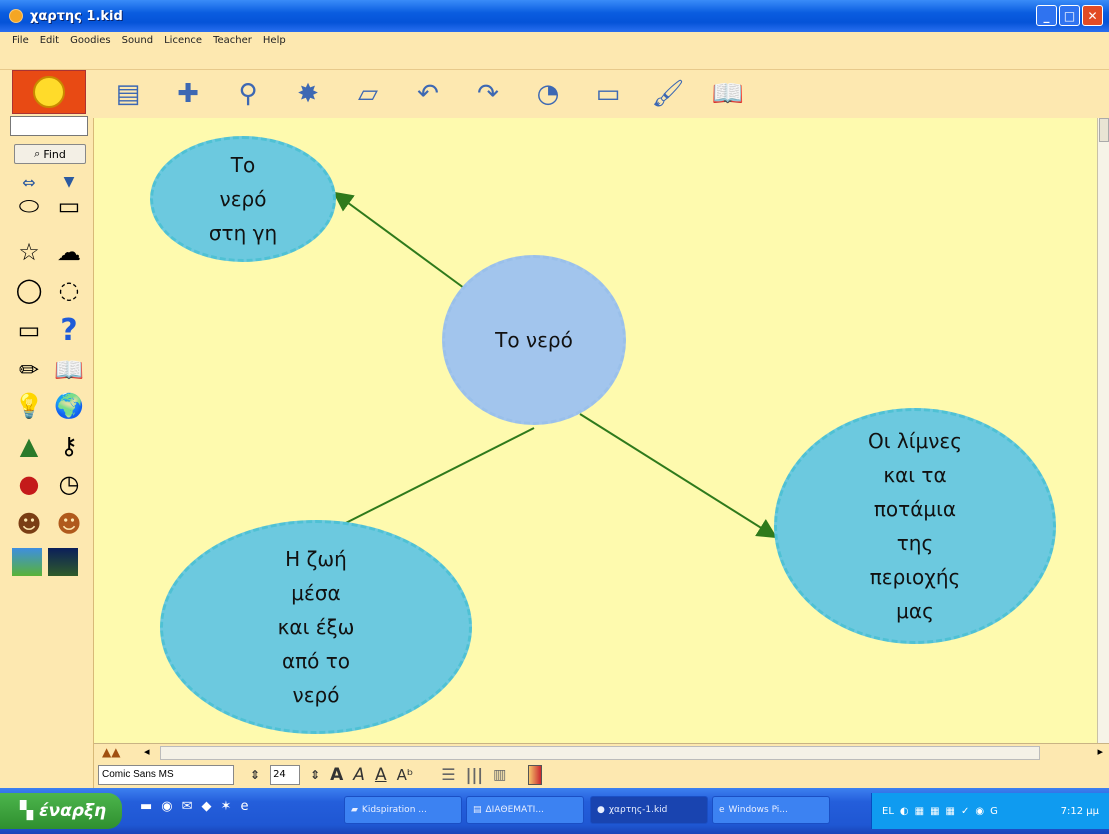 Image resolution: width=1109 pixels, height=834 pixels. Describe the element at coordinates (554, 16) in the screenshot. I see `title-bar: χαρτης 1.kid _ □ ✕` at that location.